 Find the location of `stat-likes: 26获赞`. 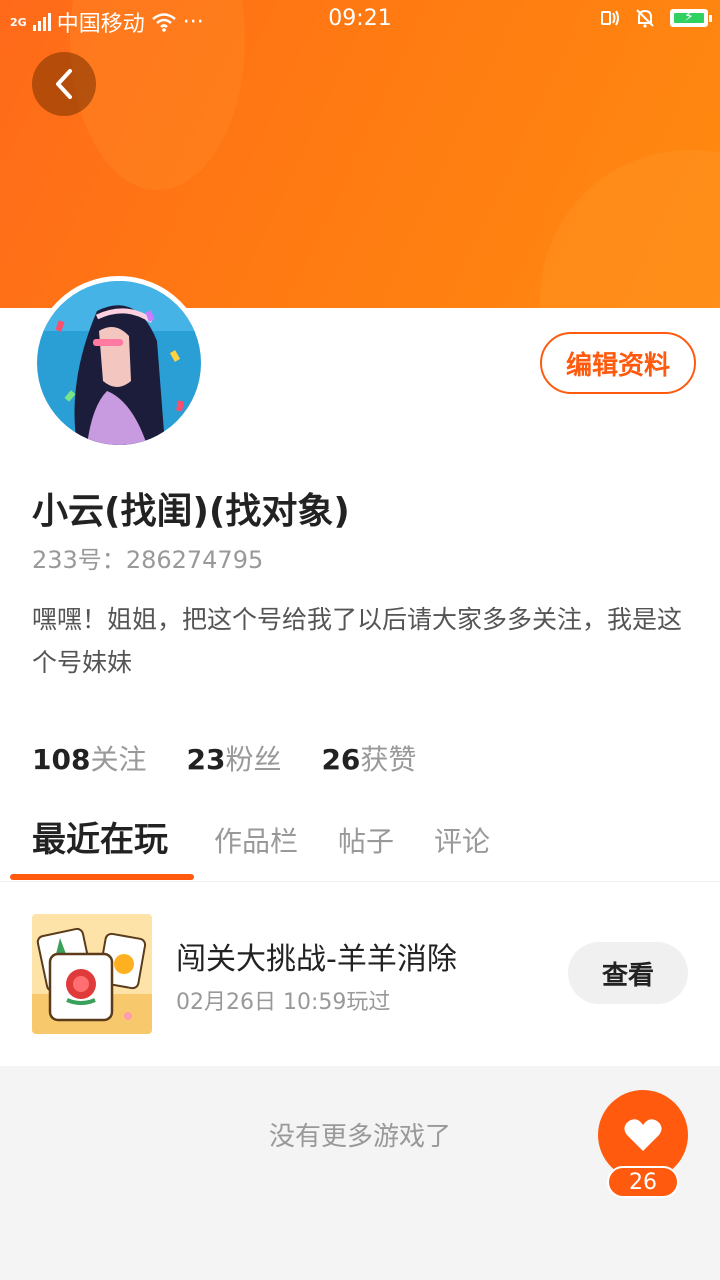

stat-likes: 26获赞 is located at coordinates (368, 758).